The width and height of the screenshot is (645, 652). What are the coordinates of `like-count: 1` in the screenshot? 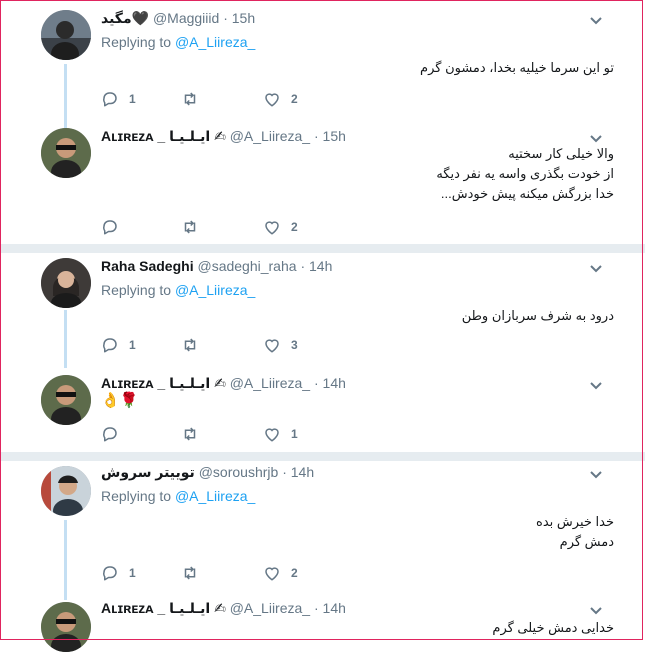 It's located at (294, 434).